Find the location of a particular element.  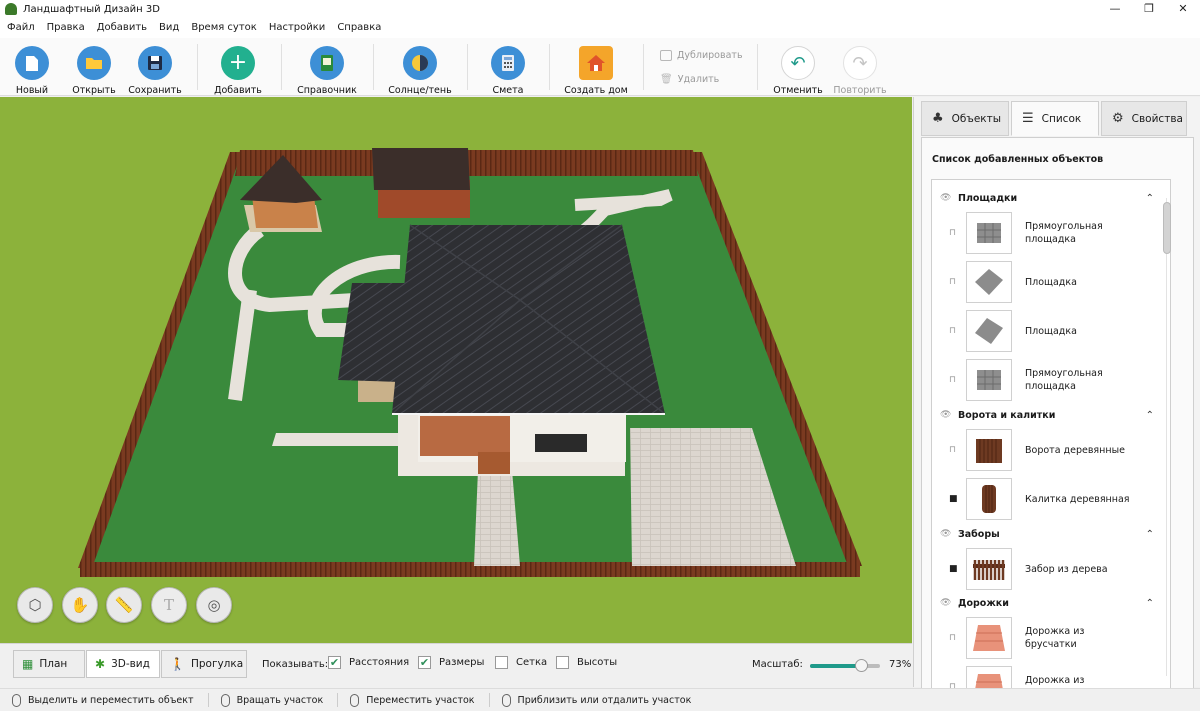

ruler-icon: 📏 is located at coordinates (124, 605).